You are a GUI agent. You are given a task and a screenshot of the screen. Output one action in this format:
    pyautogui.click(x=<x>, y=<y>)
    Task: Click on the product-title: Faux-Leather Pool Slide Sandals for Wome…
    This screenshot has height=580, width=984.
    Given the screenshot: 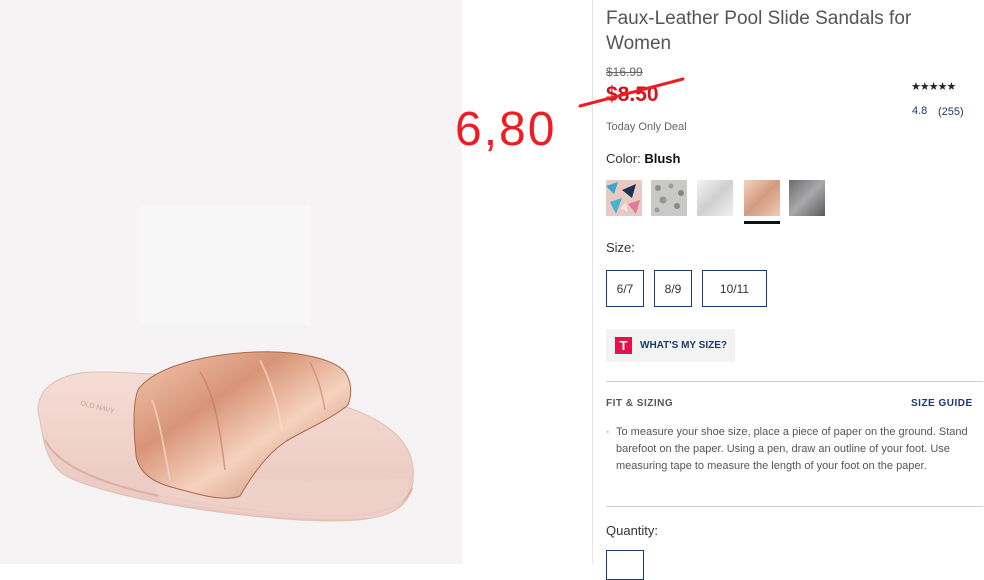 What is the action you would take?
    pyautogui.click(x=759, y=31)
    